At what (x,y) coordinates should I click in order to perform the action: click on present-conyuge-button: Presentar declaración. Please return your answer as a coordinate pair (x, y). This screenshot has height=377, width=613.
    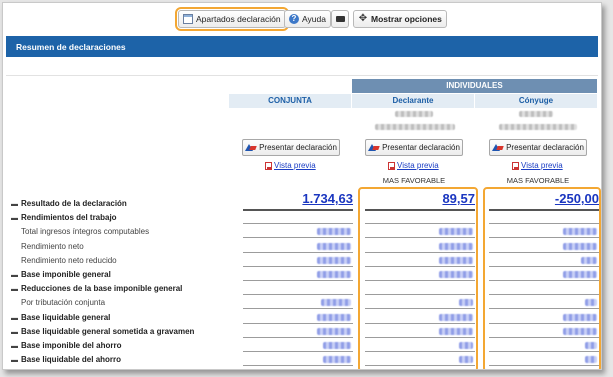
    Looking at the image, I should click on (538, 147).